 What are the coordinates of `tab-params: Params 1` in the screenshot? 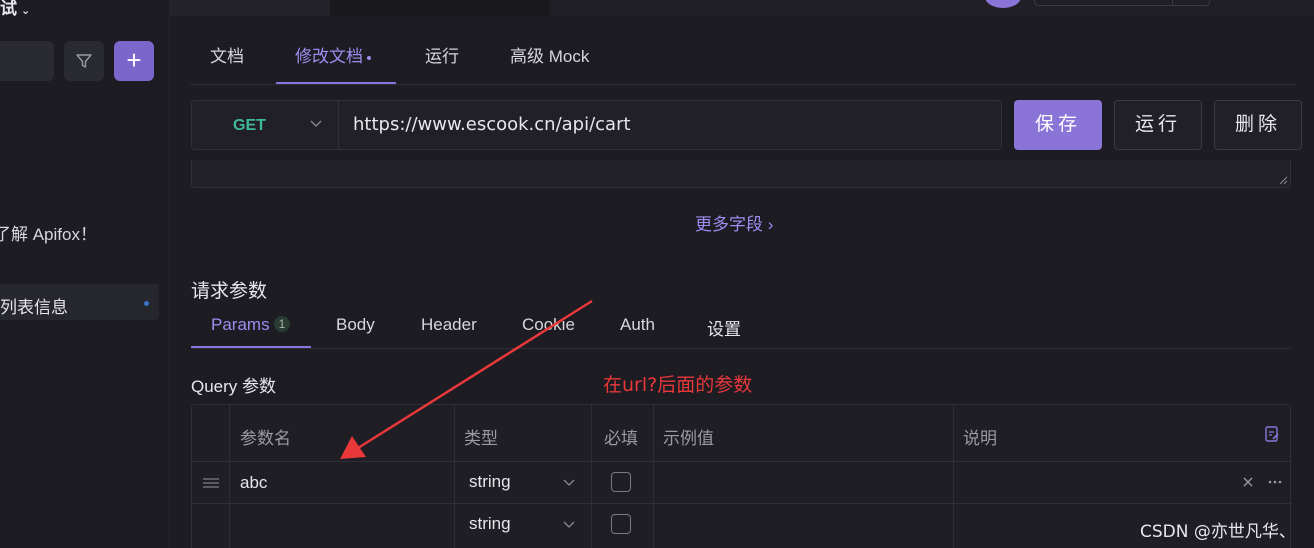 It's located at (251, 325).